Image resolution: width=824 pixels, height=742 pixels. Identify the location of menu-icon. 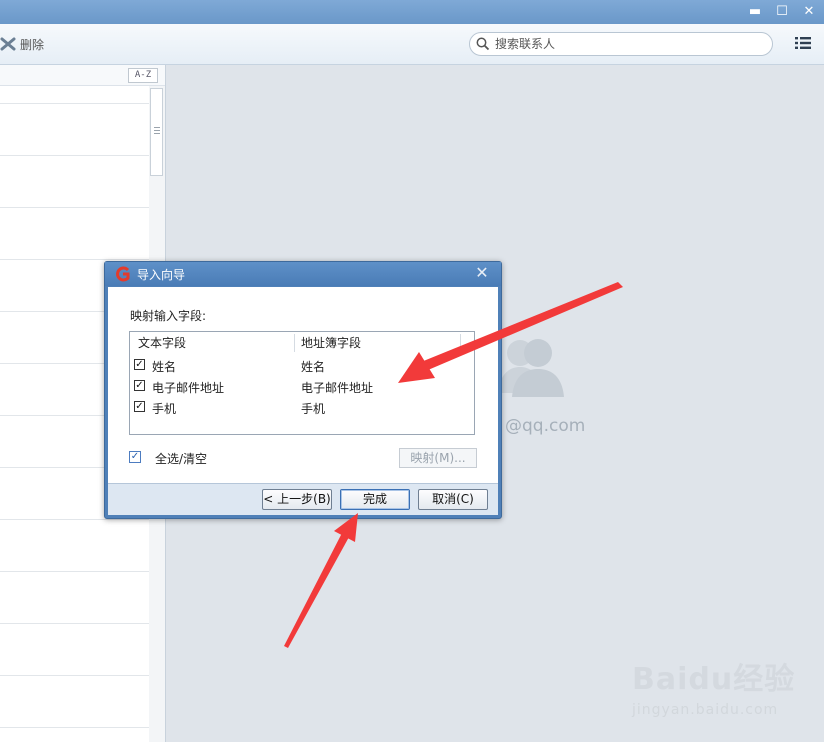
(803, 43).